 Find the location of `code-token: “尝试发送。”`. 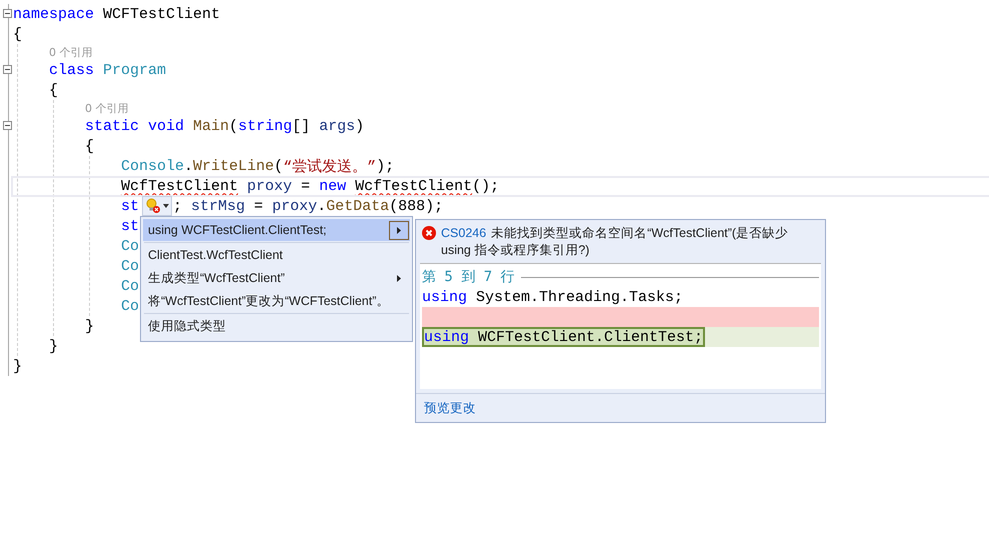

code-token: “尝试发送。” is located at coordinates (329, 167).